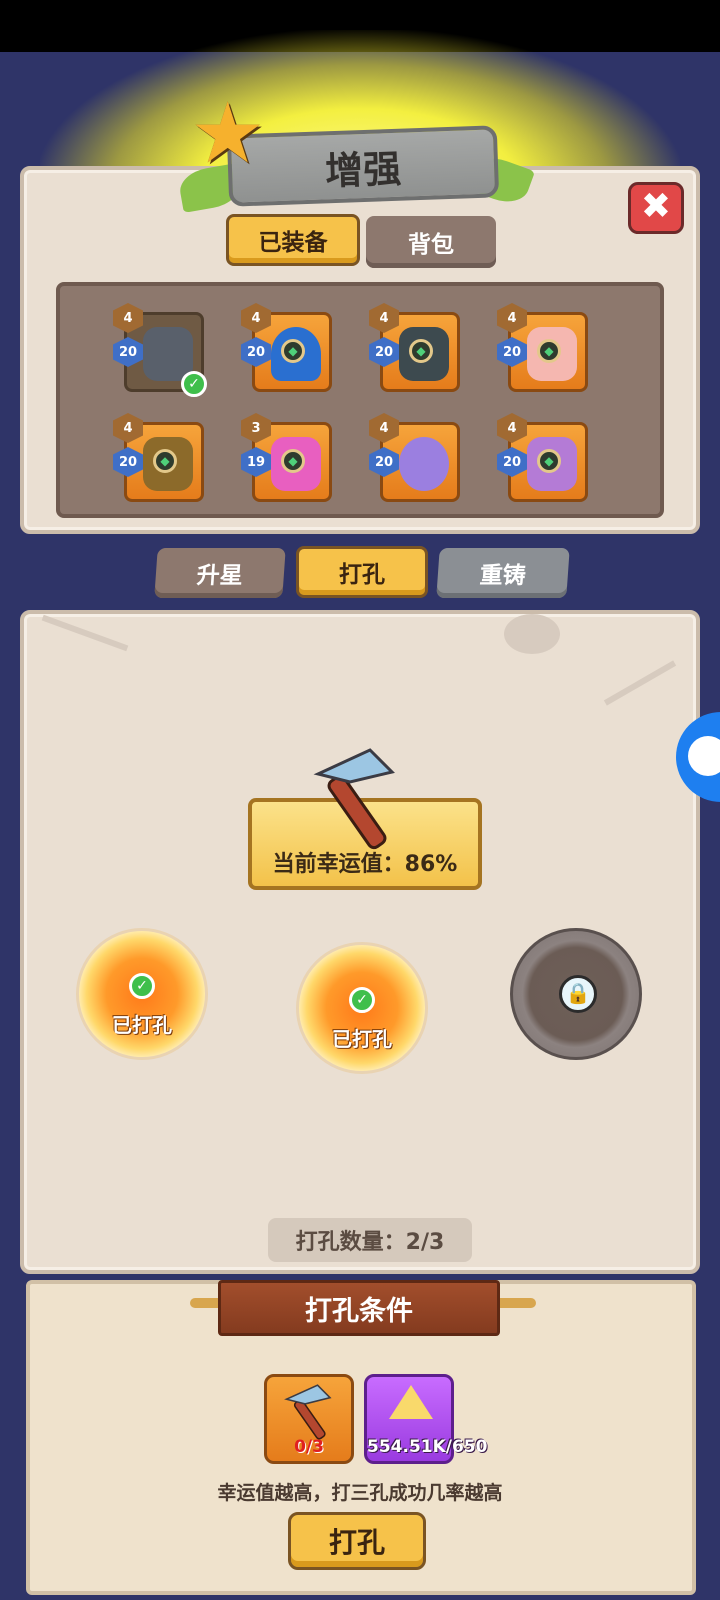  Describe the element at coordinates (704, 756) in the screenshot. I see `gamepad-icon` at that location.